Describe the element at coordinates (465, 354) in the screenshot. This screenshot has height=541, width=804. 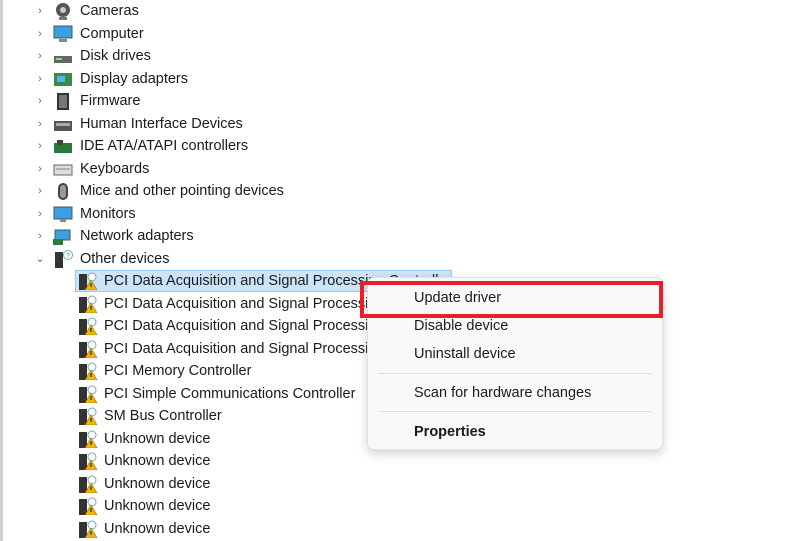
I see `menu-uninstall-device: Uninstall device` at that location.